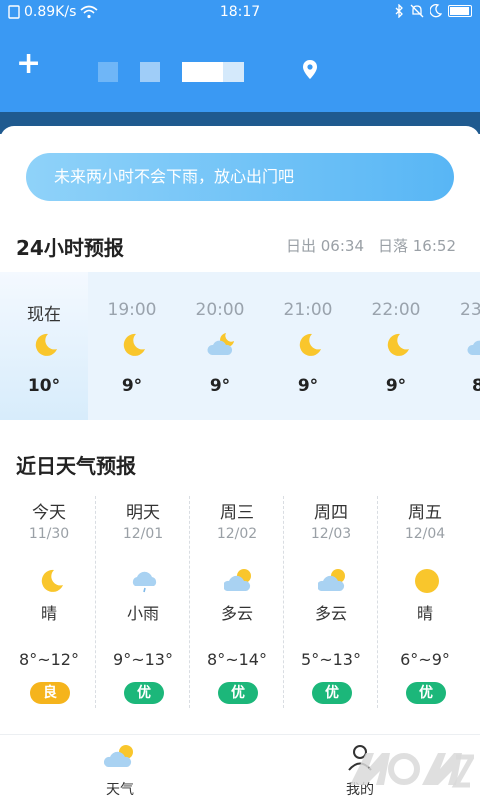 The image size is (480, 800). Describe the element at coordinates (70, 248) in the screenshot. I see `hourly-forecast-title: 24小时预报` at that location.